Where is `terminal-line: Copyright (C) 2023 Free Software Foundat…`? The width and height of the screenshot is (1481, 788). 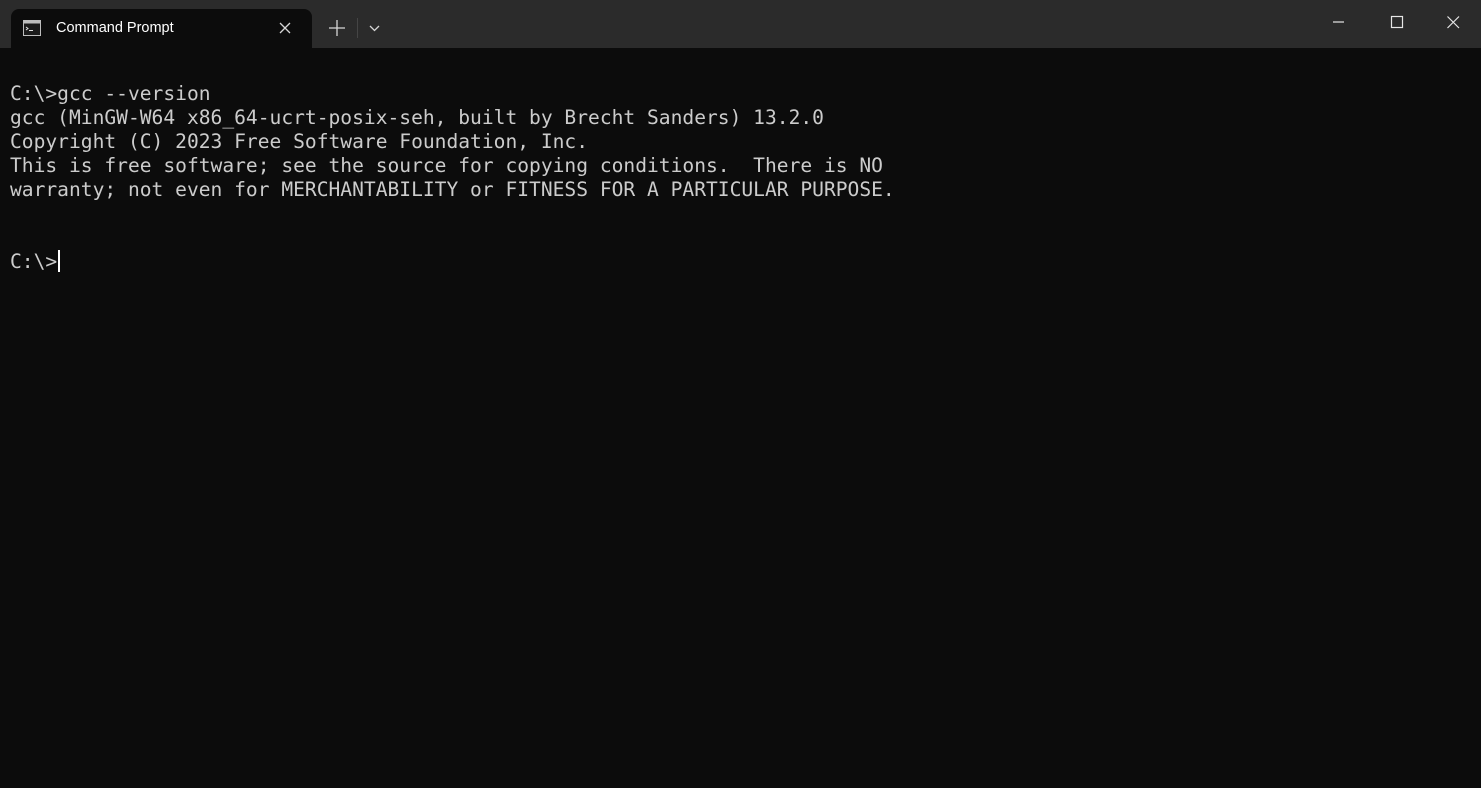
terminal-line: Copyright (C) 2023 Free Software Foundat… is located at coordinates (299, 141).